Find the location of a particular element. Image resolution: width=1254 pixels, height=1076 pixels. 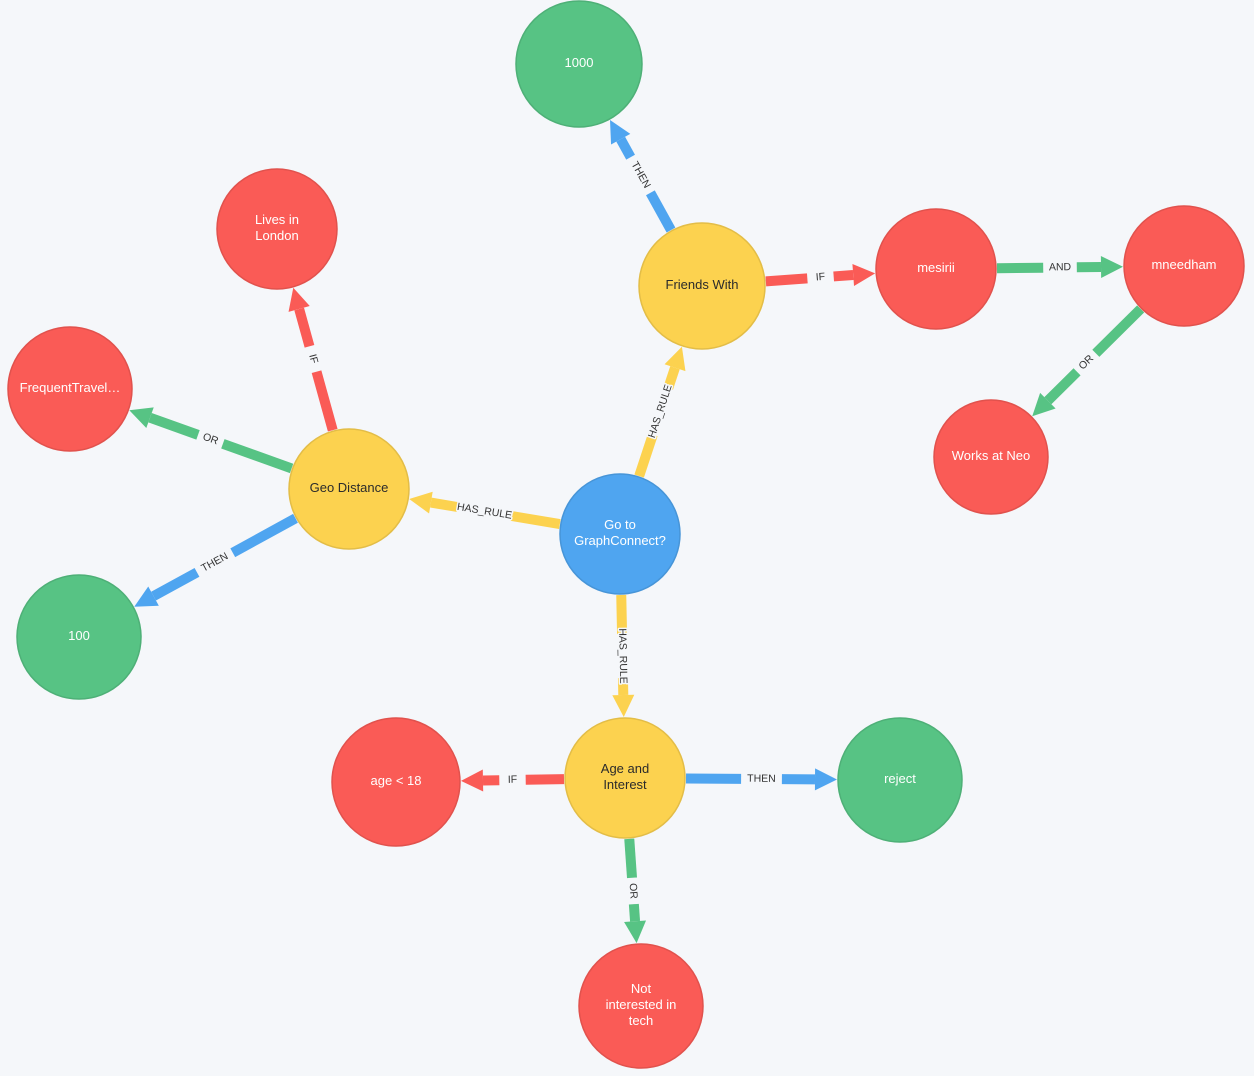

graph-node-age18: age < 18 is located at coordinates (396, 782).